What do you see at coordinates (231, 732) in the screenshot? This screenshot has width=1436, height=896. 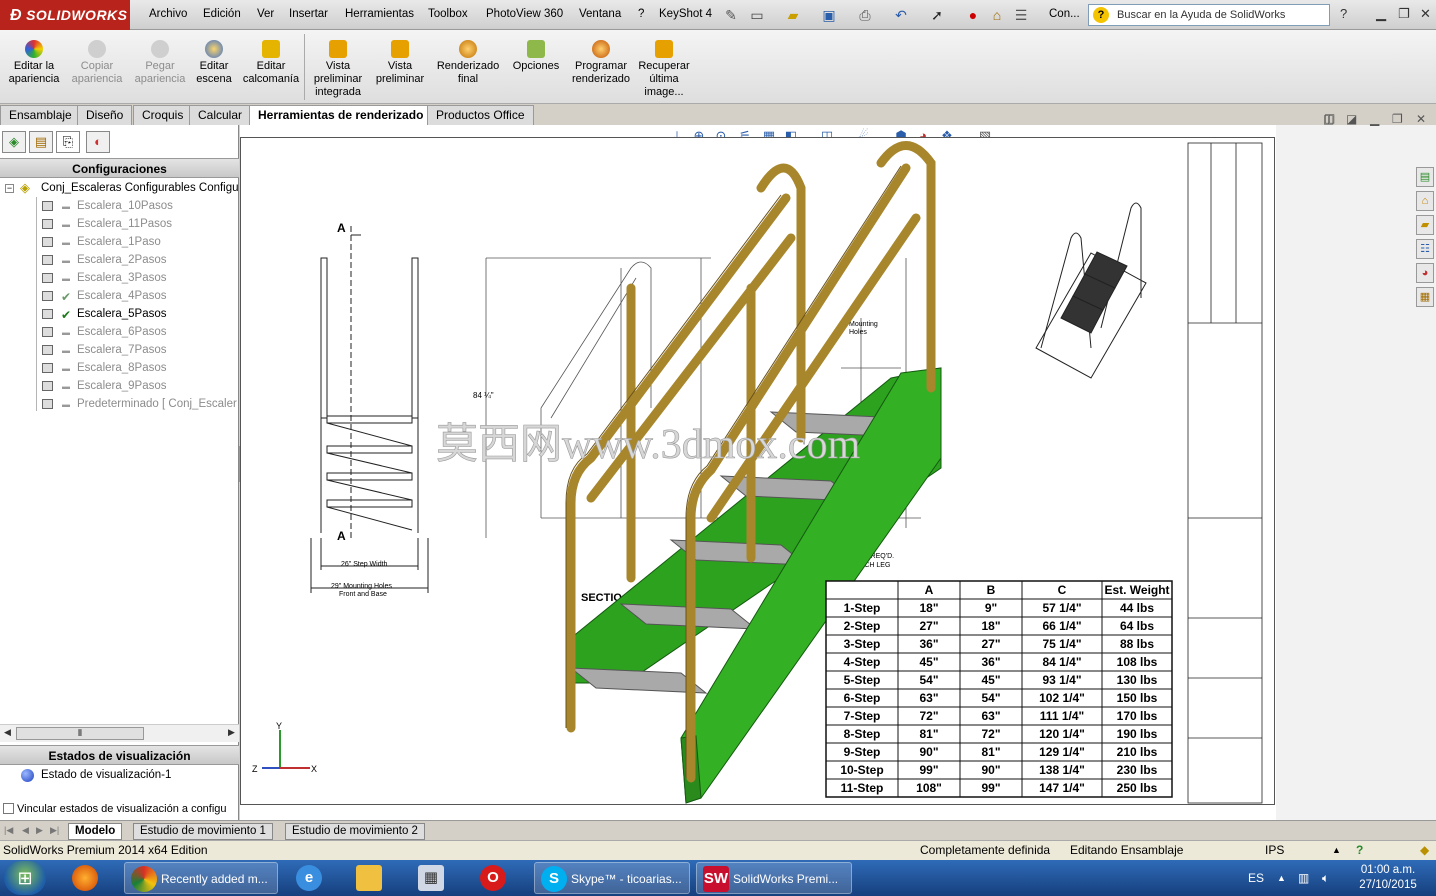 I see `scroll-right-icon: ▶` at bounding box center [231, 732].